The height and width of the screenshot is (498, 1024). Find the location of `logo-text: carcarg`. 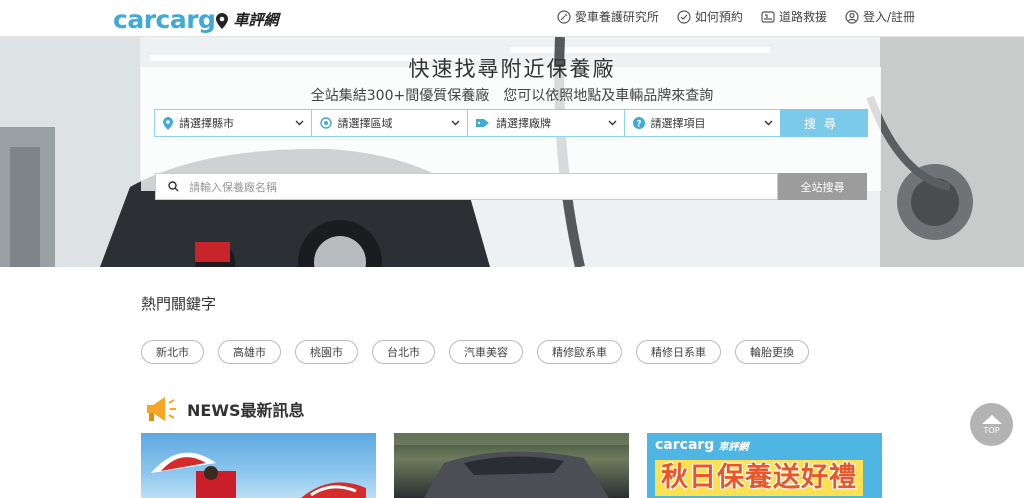

logo-text: carcarg is located at coordinates (164, 19).